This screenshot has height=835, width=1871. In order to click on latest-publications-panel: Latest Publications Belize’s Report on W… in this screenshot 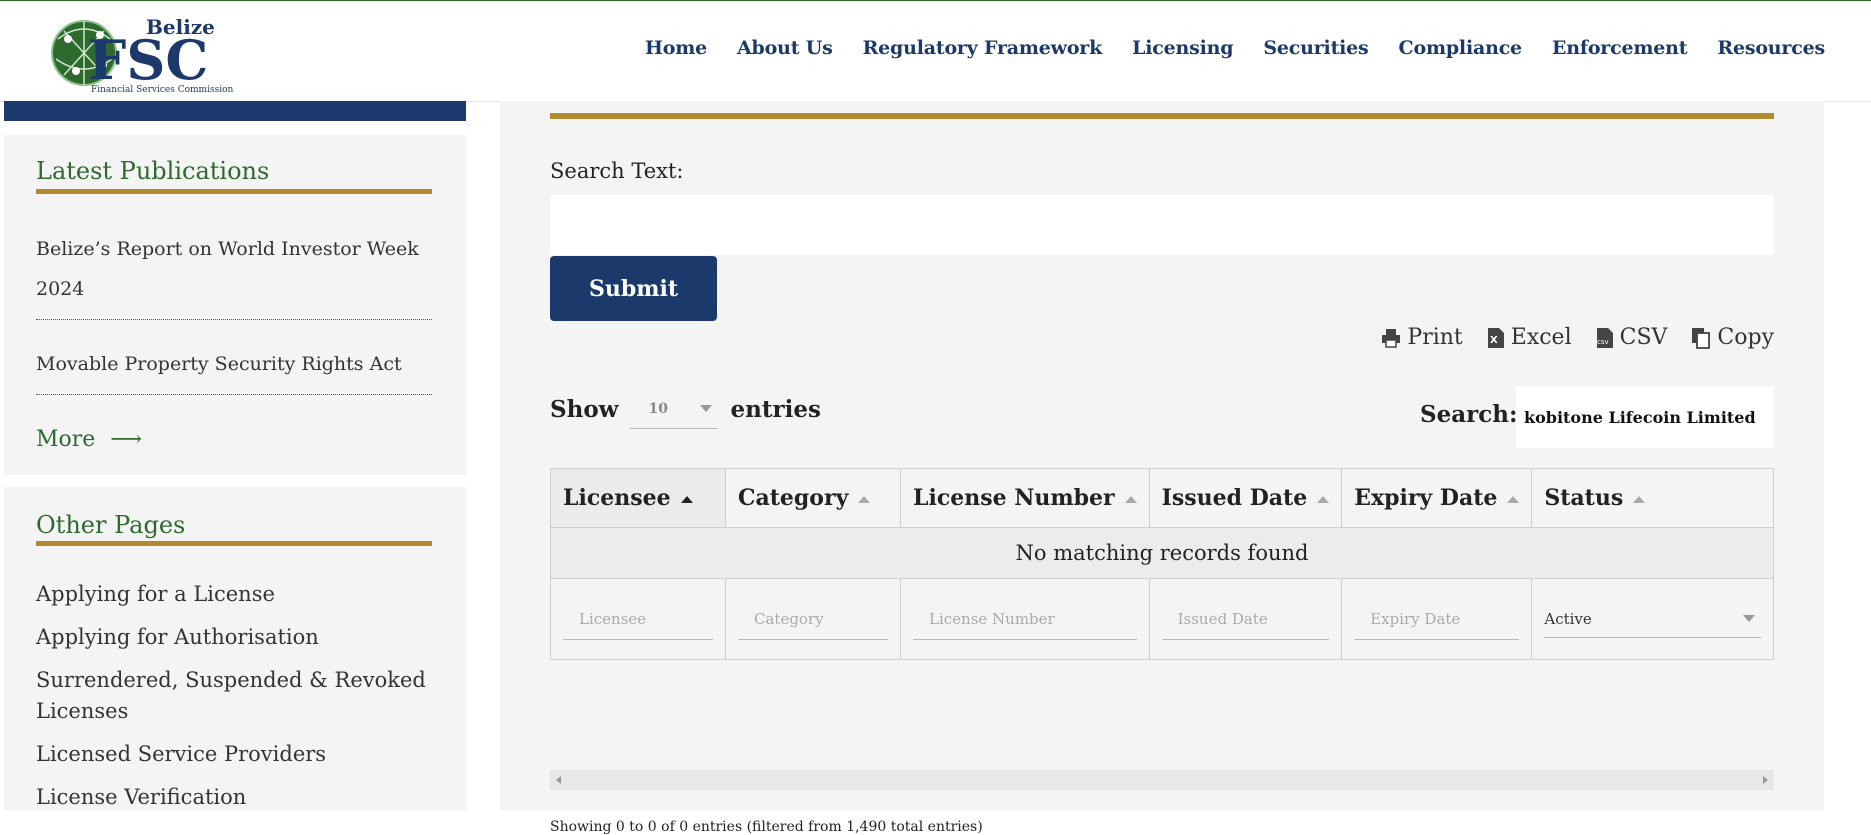, I will do `click(235, 305)`.